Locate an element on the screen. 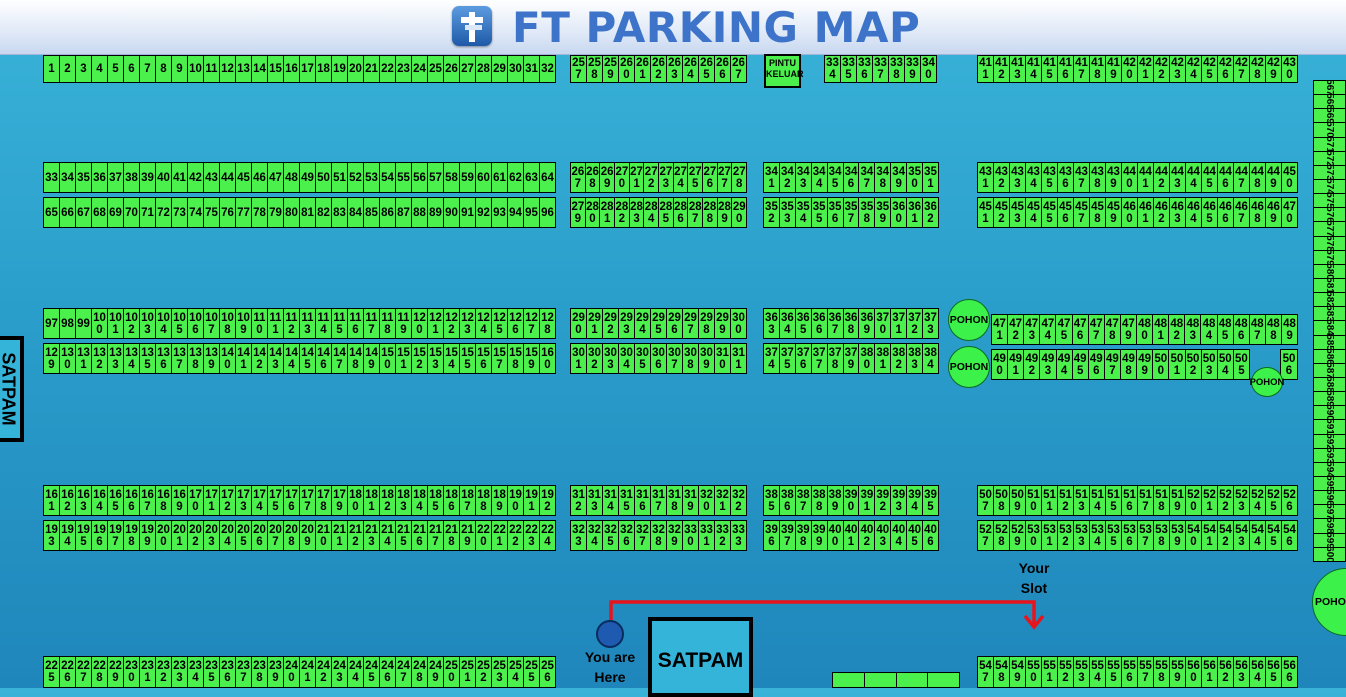 The width and height of the screenshot is (1346, 697). parking-slot: 95 is located at coordinates (531, 212).